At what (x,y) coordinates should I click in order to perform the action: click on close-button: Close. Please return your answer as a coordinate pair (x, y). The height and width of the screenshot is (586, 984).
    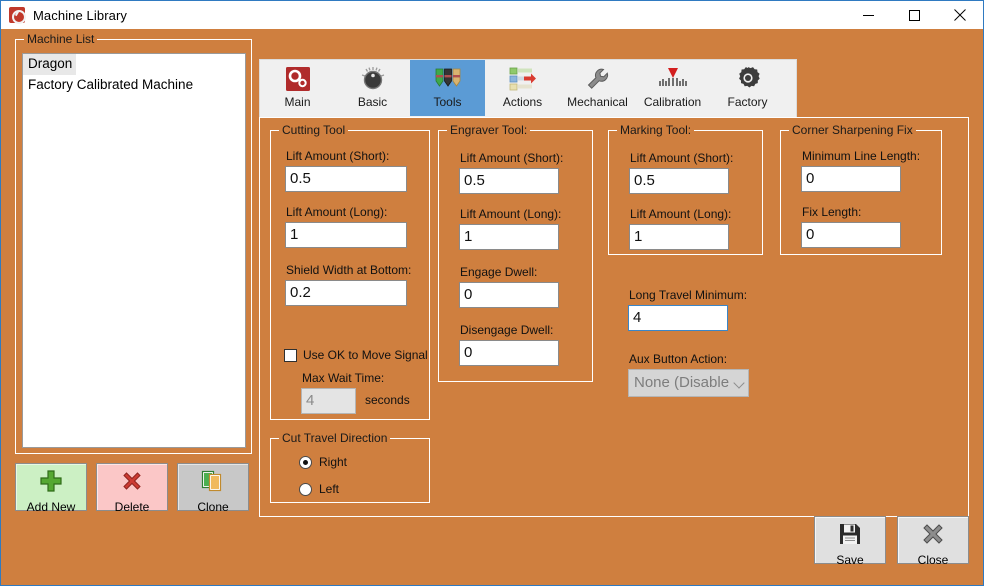
    Looking at the image, I should click on (933, 541).